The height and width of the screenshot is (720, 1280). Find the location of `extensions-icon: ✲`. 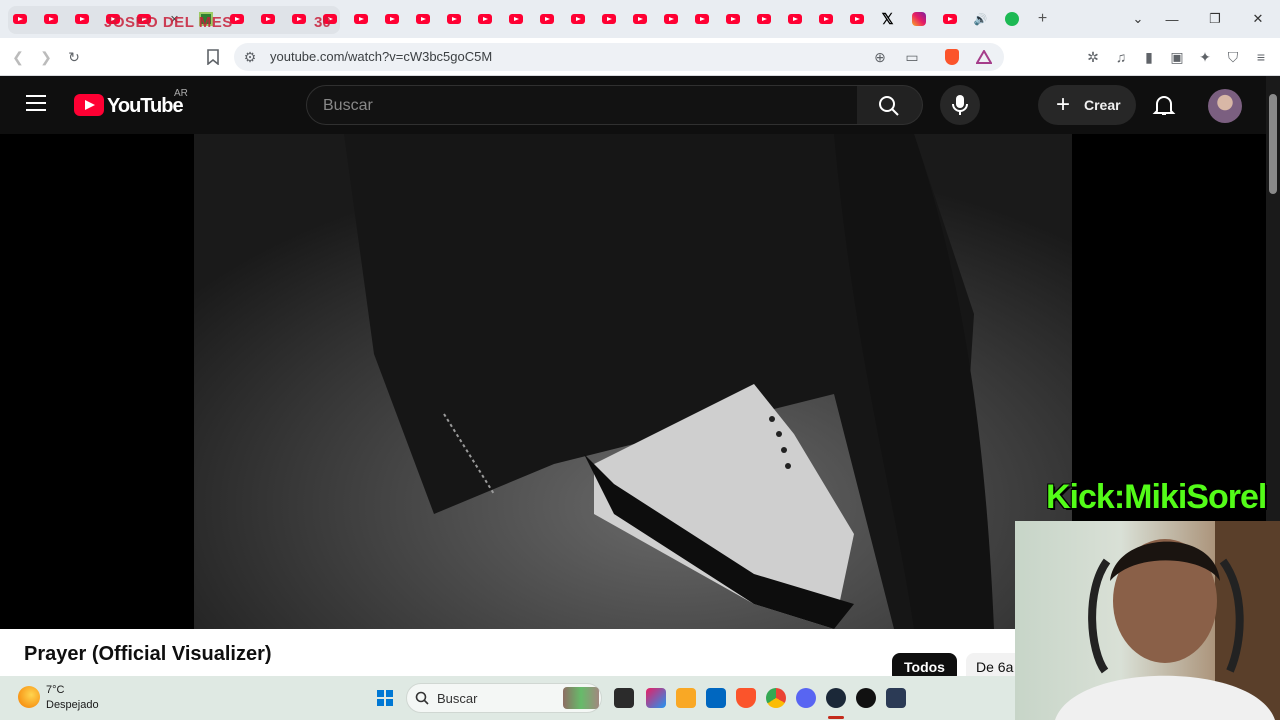

extensions-icon: ✲ is located at coordinates (1093, 57).